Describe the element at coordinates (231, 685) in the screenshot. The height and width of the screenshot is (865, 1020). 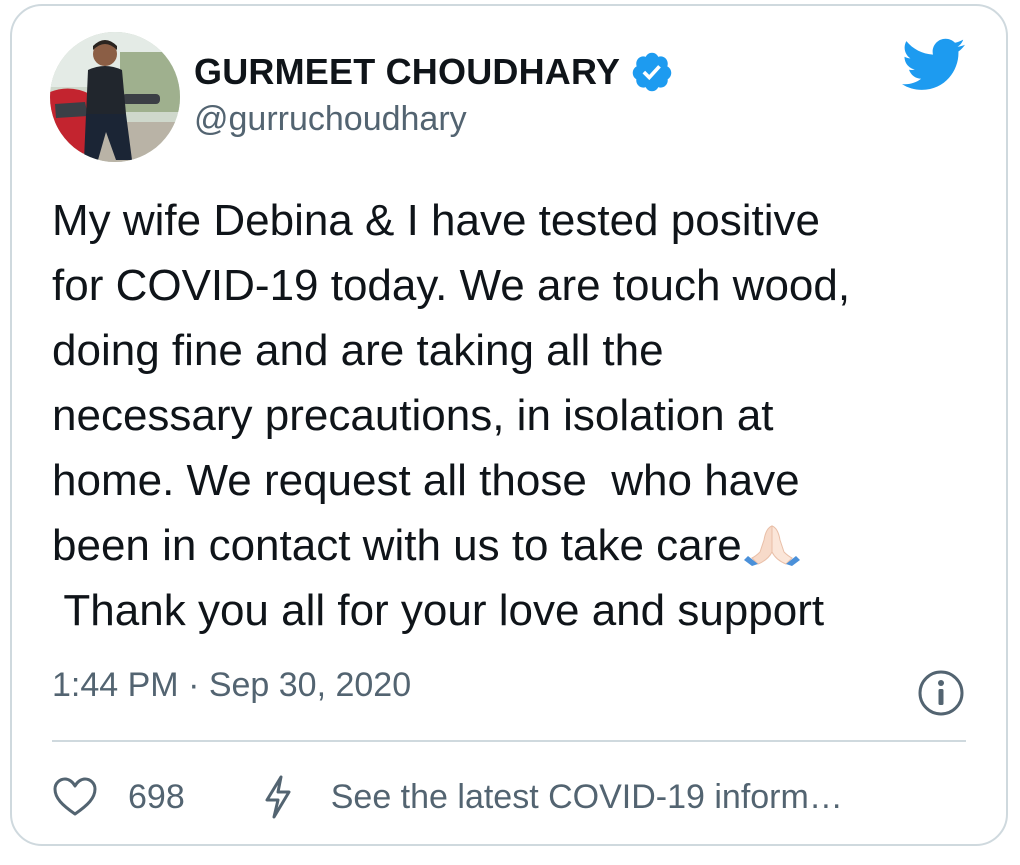
I see `tweet-timestamp: 1:44 PM · Sep 30, 2020` at that location.